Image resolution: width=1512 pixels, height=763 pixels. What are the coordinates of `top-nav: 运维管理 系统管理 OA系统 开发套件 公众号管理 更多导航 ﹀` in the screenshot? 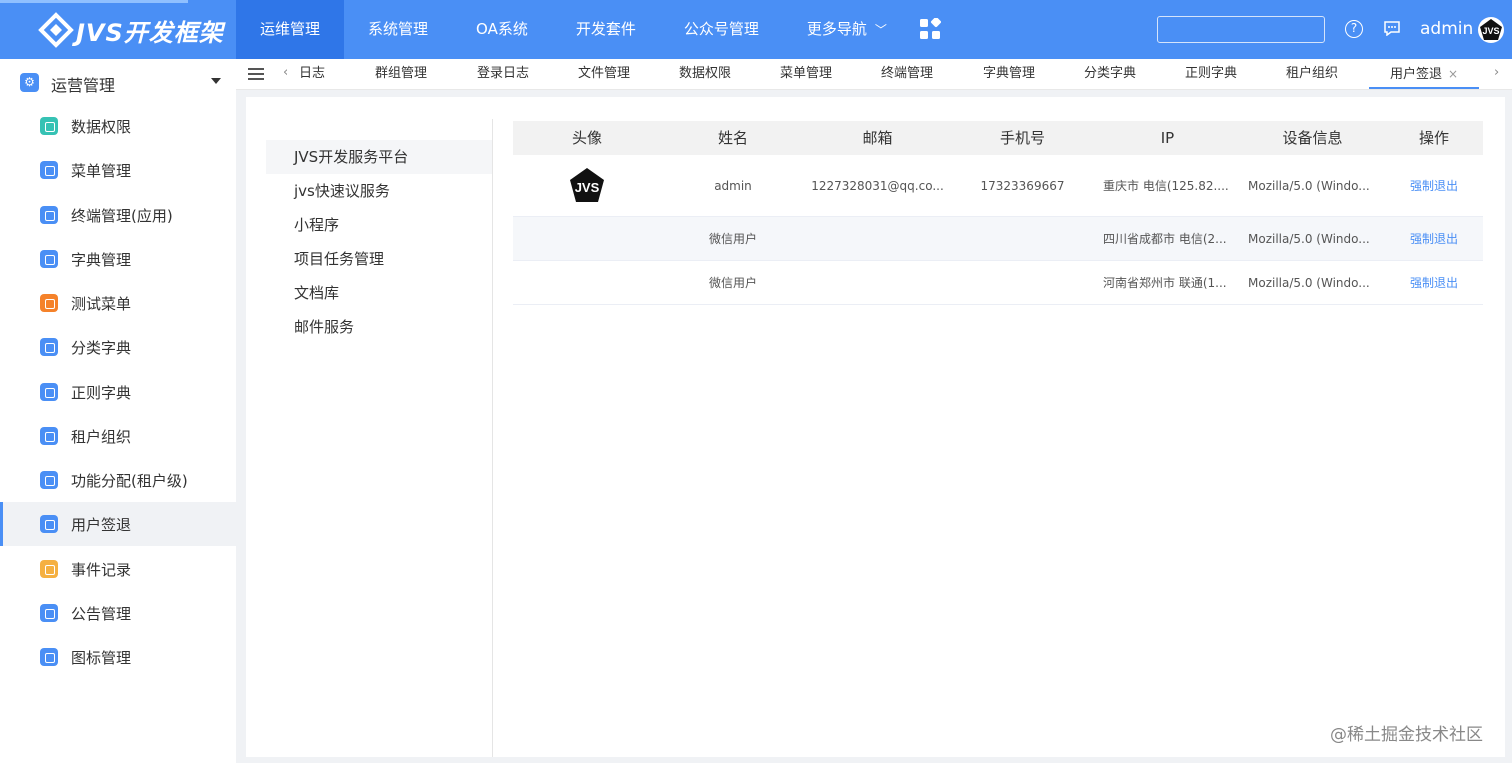 It's located at (573, 29).